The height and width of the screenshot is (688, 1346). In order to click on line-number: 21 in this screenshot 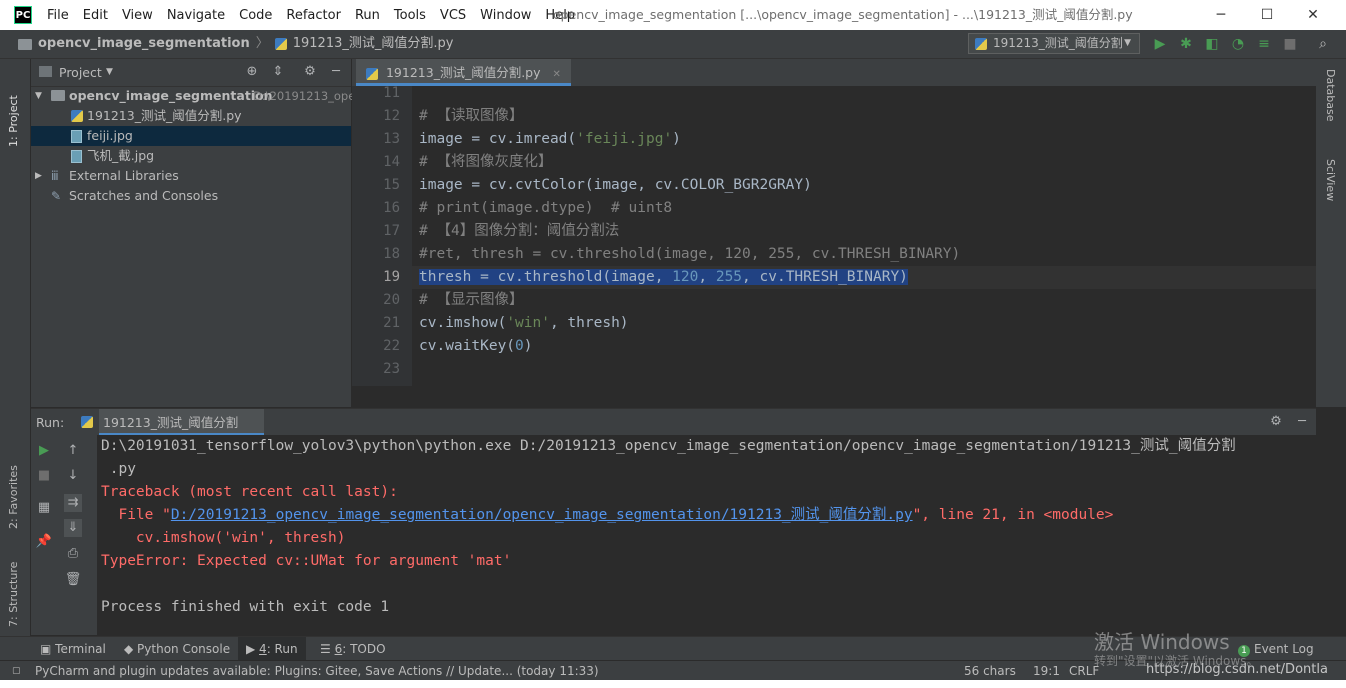, I will do `click(376, 323)`.